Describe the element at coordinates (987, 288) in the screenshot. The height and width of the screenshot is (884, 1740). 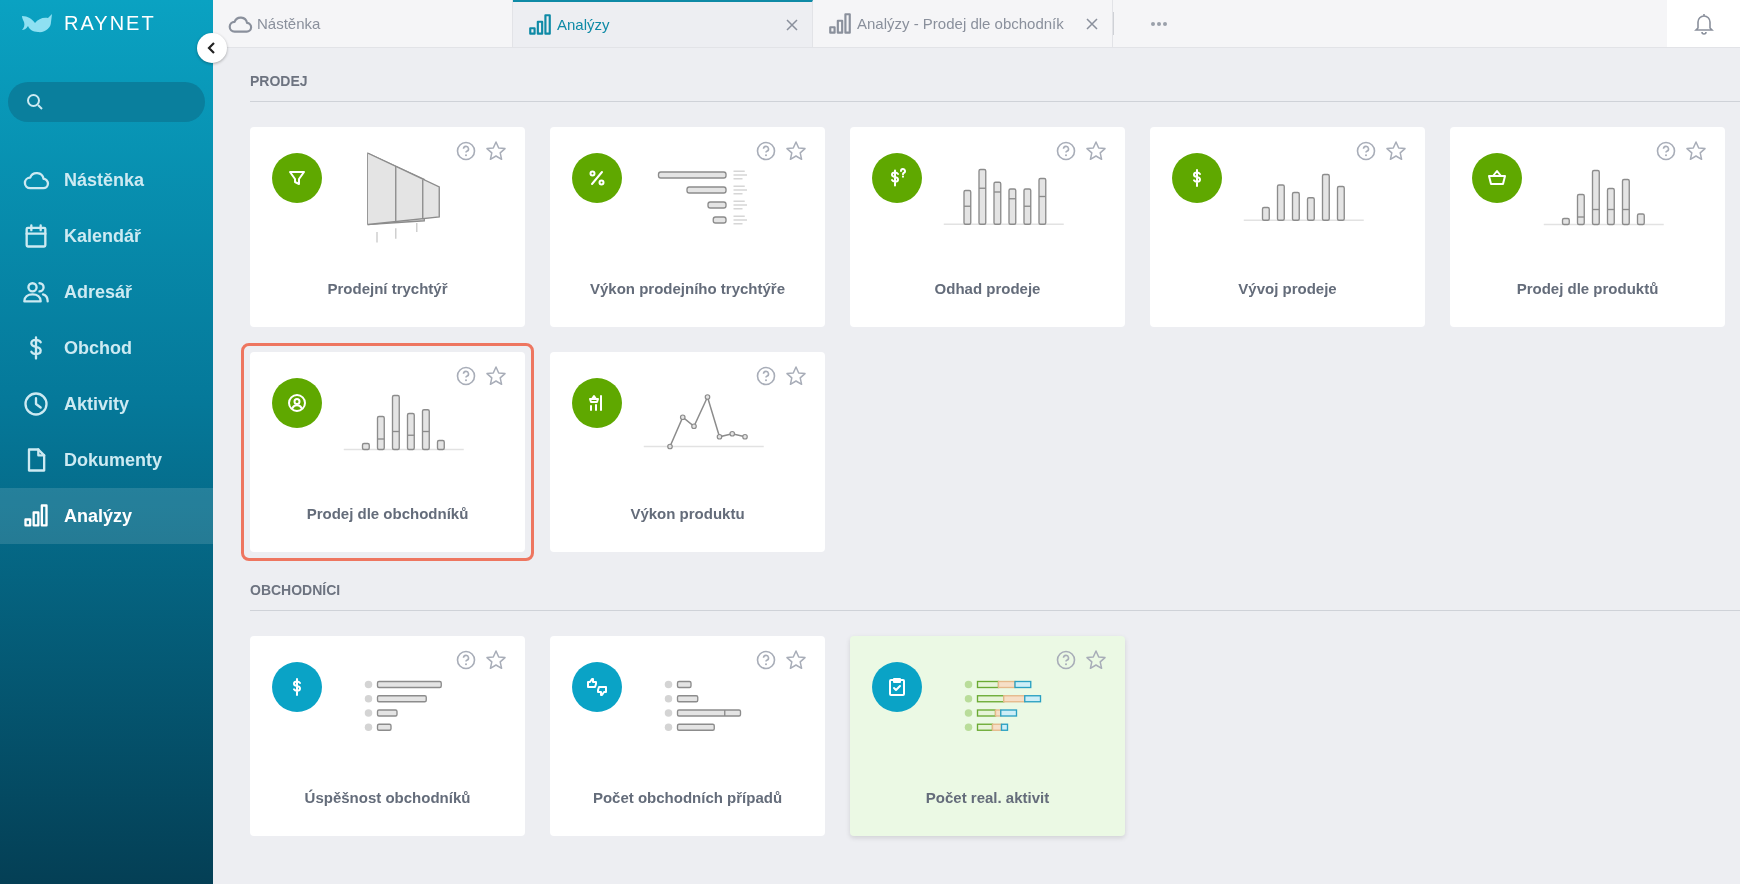
I see `card-title: Odhad prodeje` at that location.